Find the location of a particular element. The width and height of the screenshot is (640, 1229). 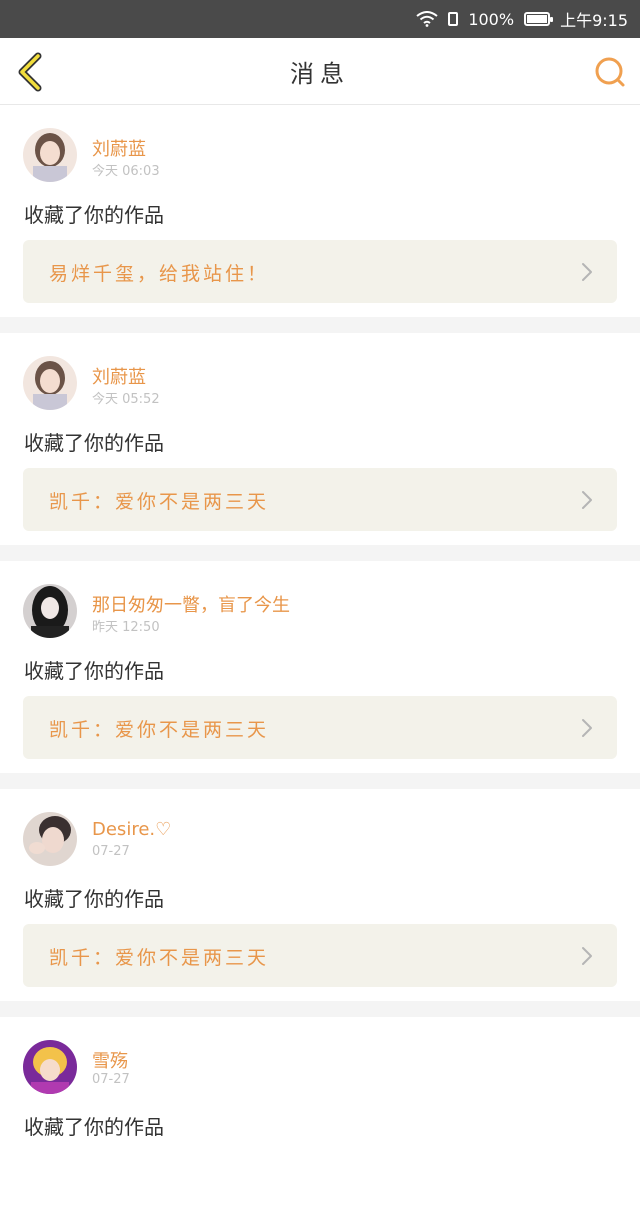

back-button is located at coordinates (32, 72).